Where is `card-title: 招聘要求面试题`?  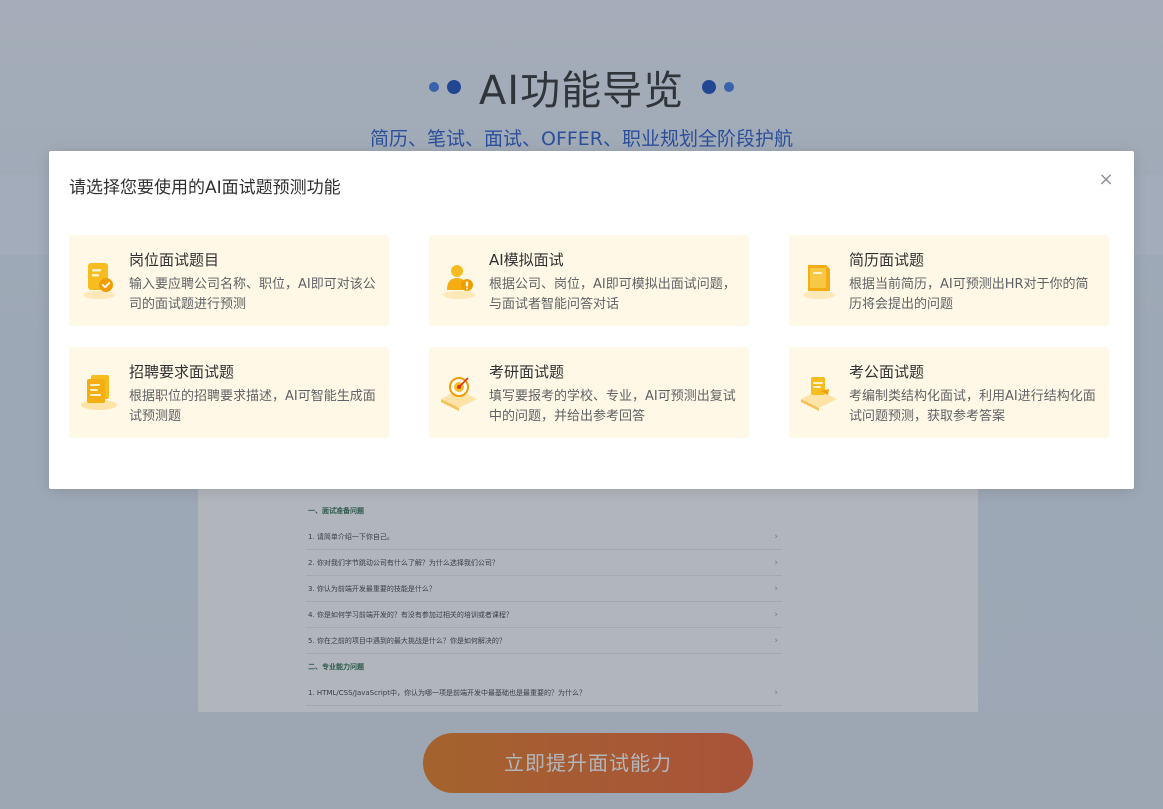 card-title: 招聘要求面试题 is located at coordinates (182, 372).